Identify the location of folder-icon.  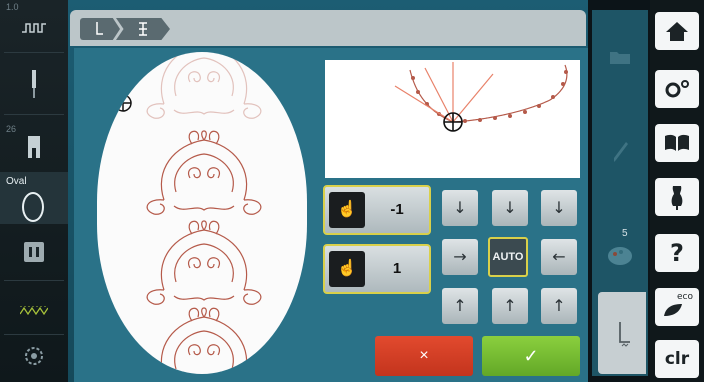
(620, 57).